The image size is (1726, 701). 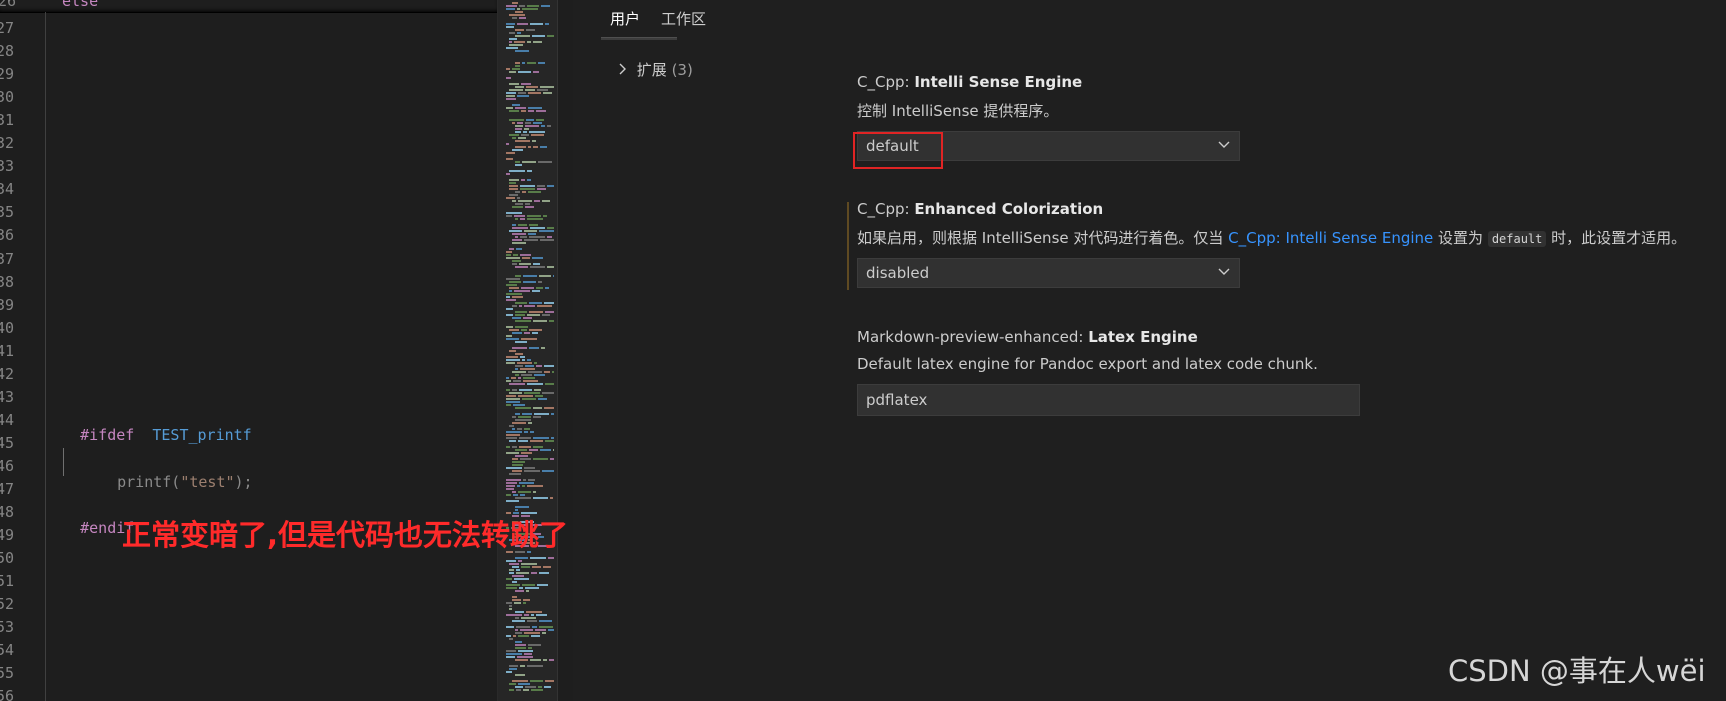 I want to click on code-line-ifdef: #ifdef TEST_printf, so click(x=148, y=435).